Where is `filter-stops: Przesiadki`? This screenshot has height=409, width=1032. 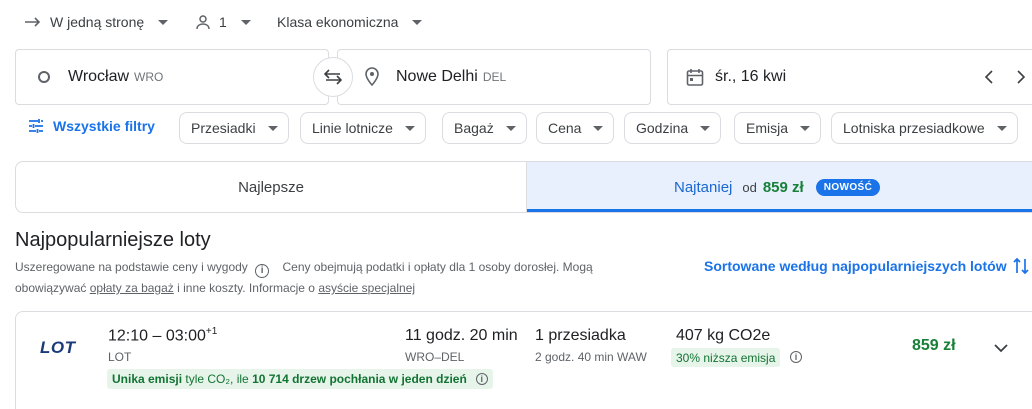 filter-stops: Przesiadki is located at coordinates (234, 128).